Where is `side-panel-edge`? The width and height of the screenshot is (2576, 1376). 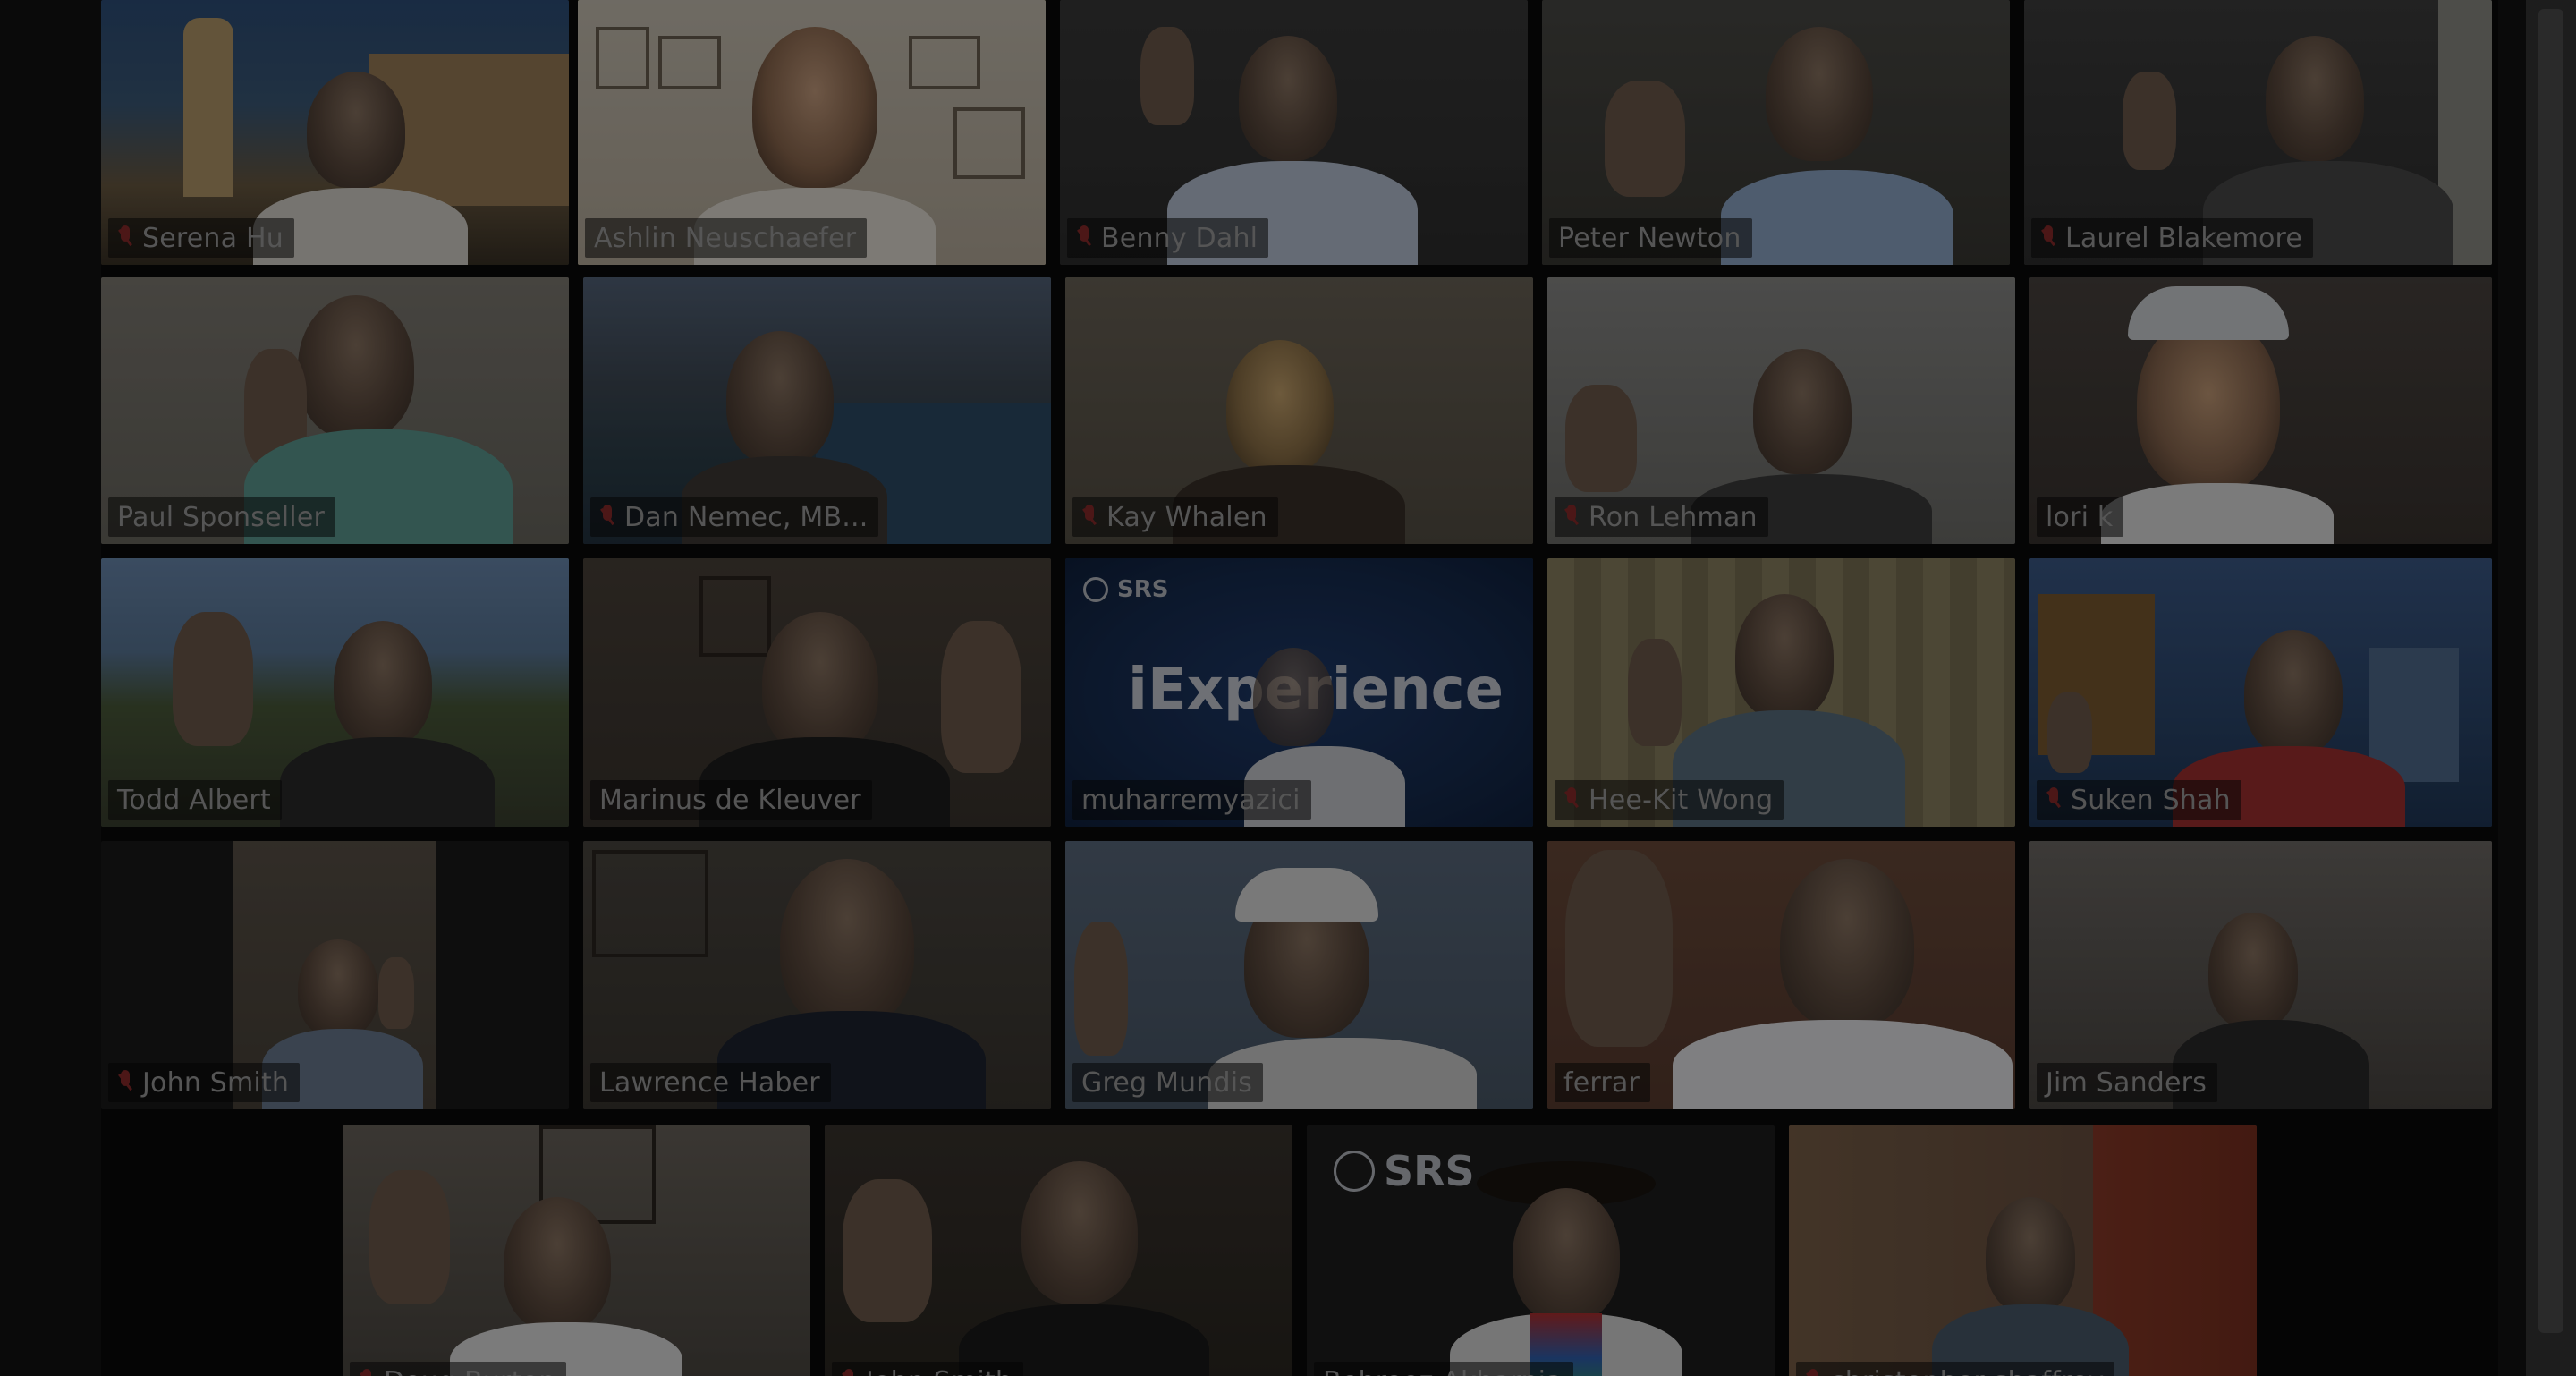 side-panel-edge is located at coordinates (2551, 688).